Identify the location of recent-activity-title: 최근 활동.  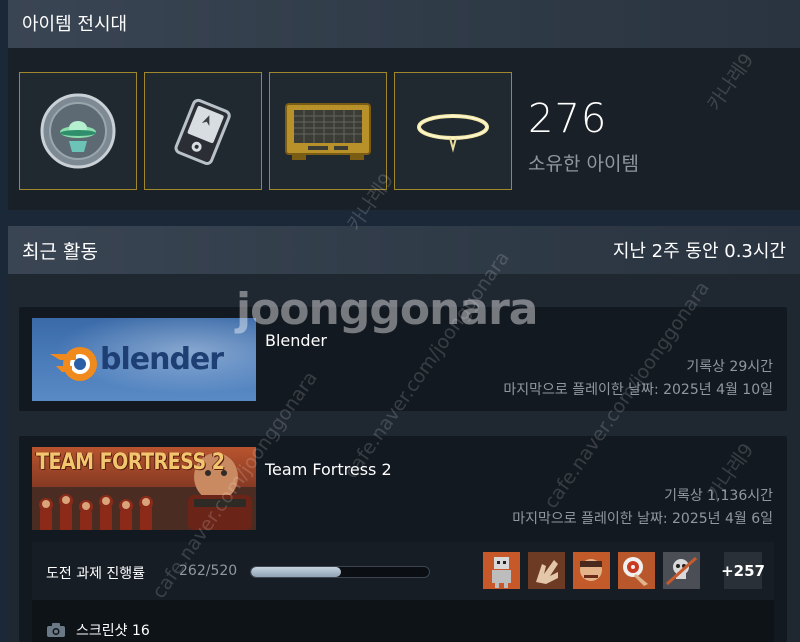
(60, 251).